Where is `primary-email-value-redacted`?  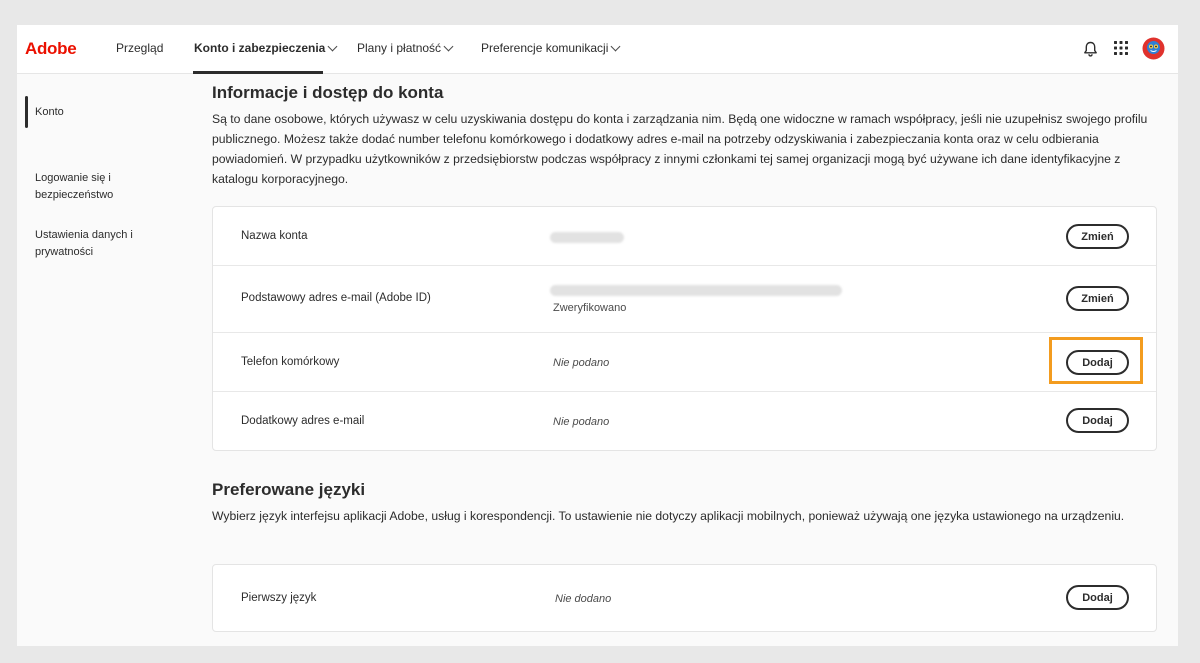
primary-email-value-redacted is located at coordinates (696, 290).